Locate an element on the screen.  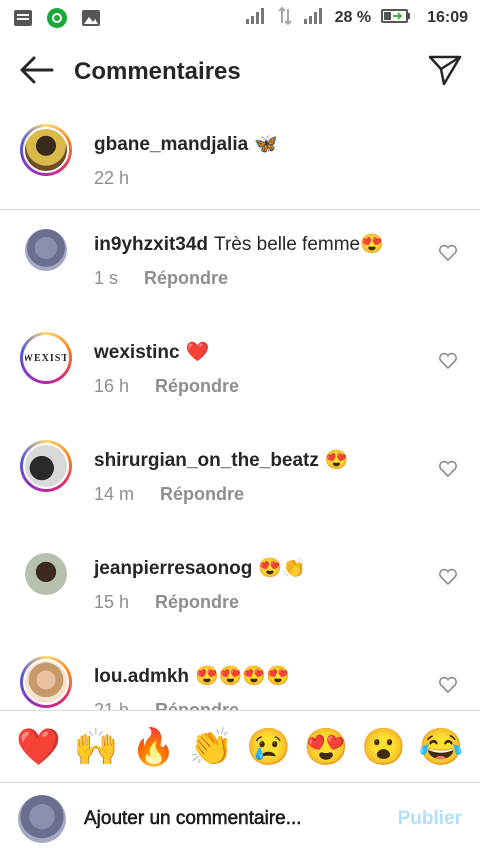
emoji-button: ❤️ is located at coordinates (38, 747).